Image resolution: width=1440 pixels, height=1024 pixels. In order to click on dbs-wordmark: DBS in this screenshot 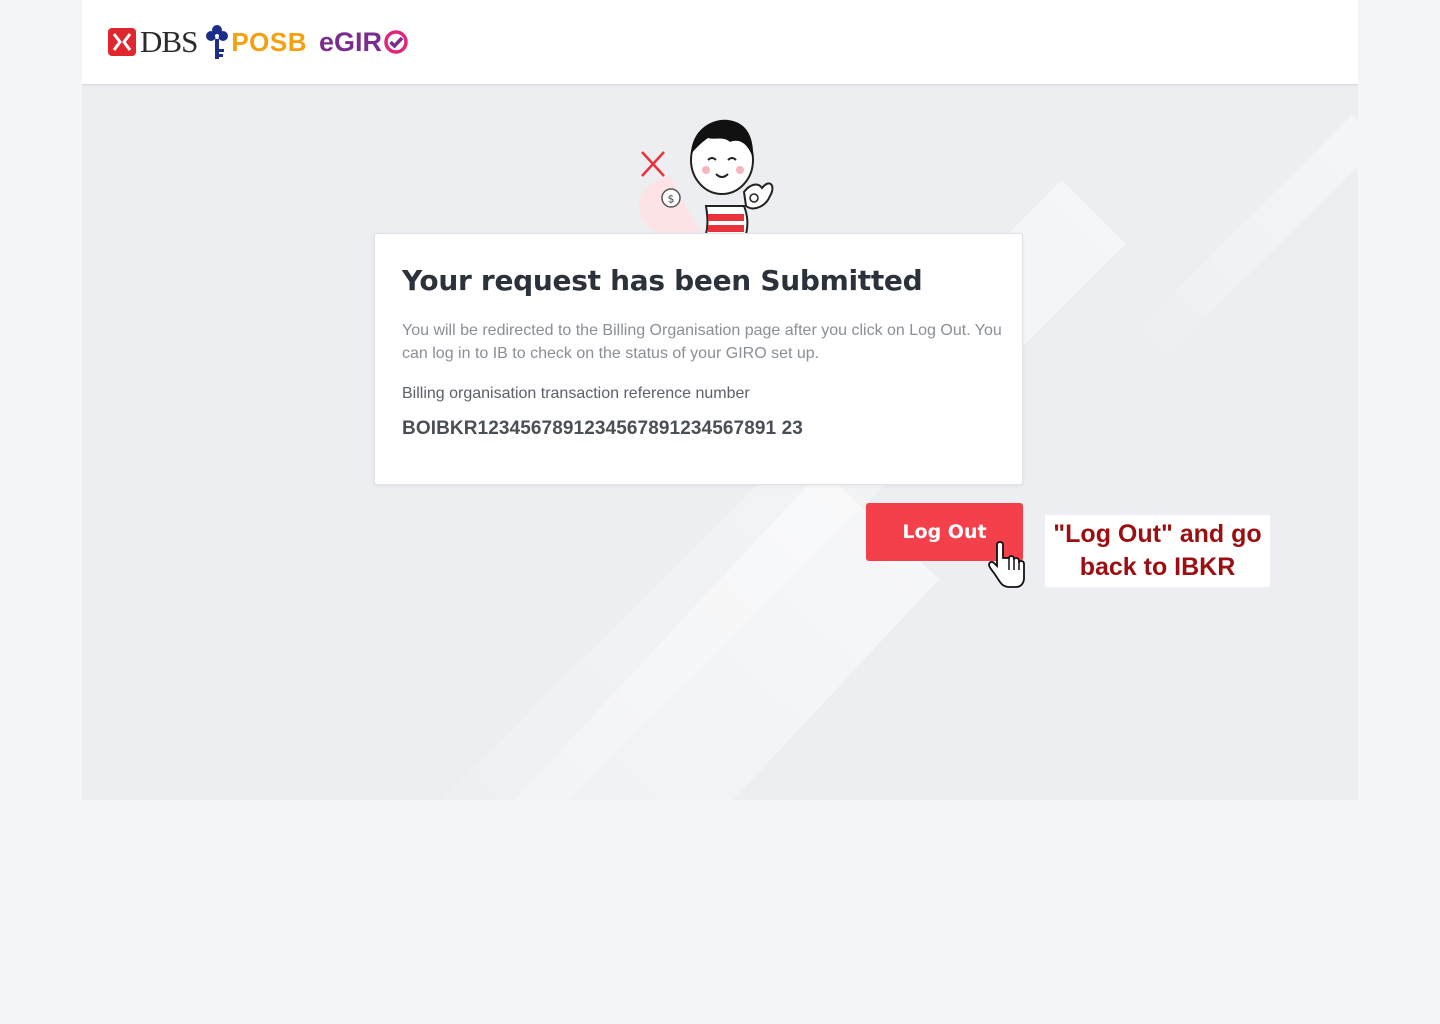, I will do `click(169, 41)`.